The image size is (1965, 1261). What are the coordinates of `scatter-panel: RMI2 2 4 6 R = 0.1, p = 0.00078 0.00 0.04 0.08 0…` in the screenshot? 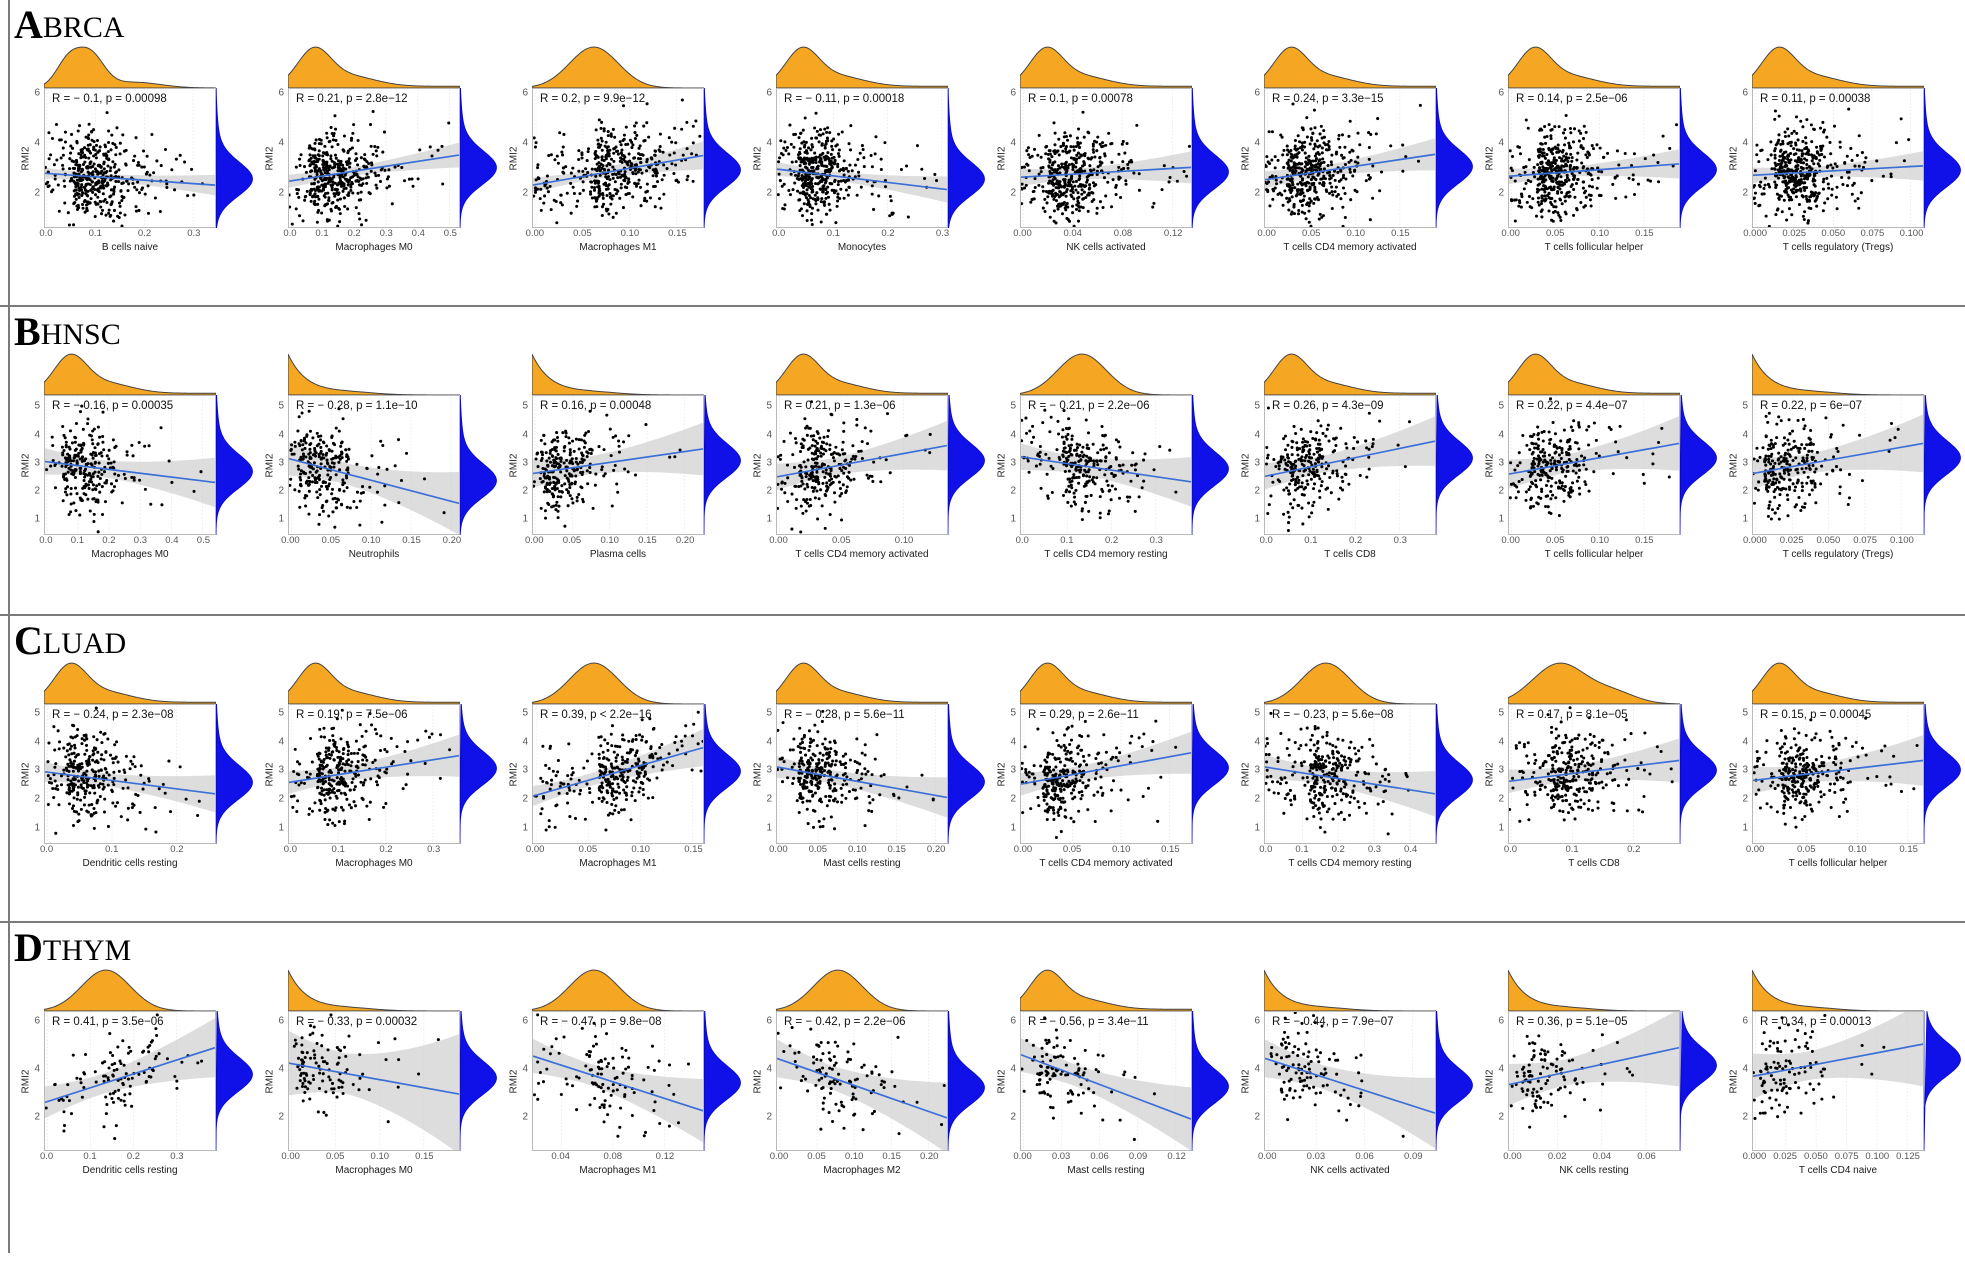 It's located at (1108, 153).